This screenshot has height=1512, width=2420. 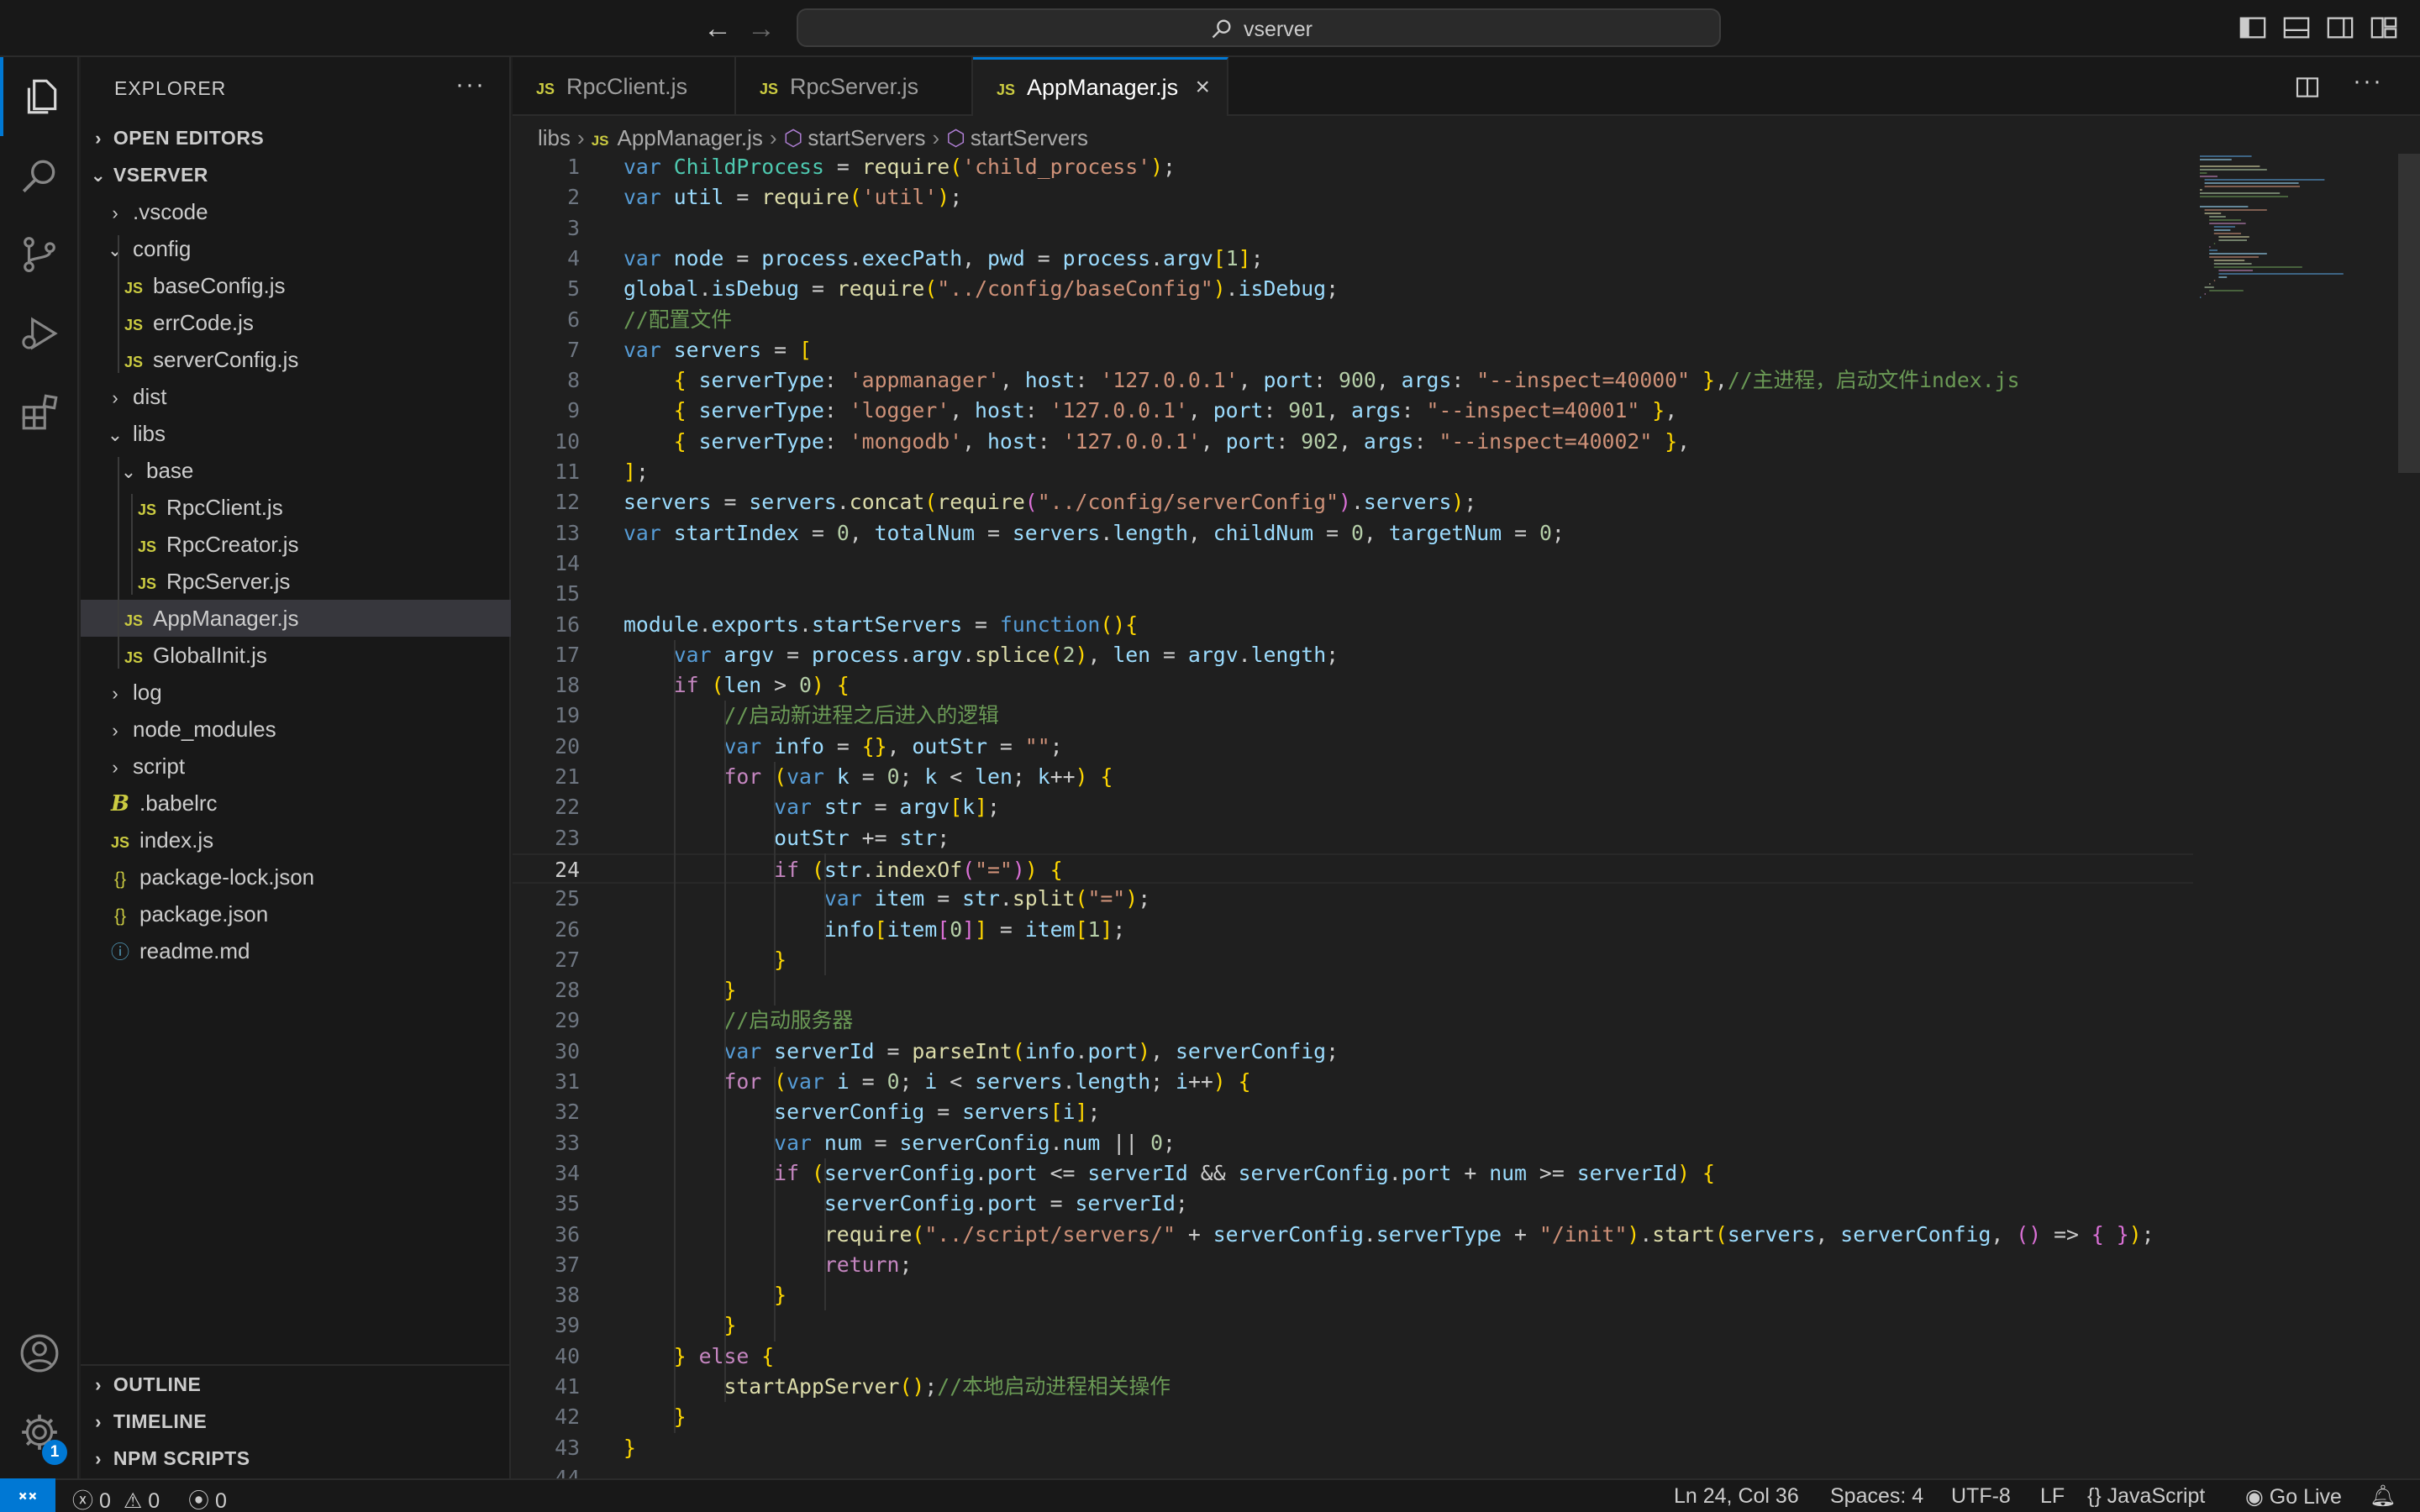 I want to click on cursor-position: Ln 24, Col 36, so click(x=1737, y=1496).